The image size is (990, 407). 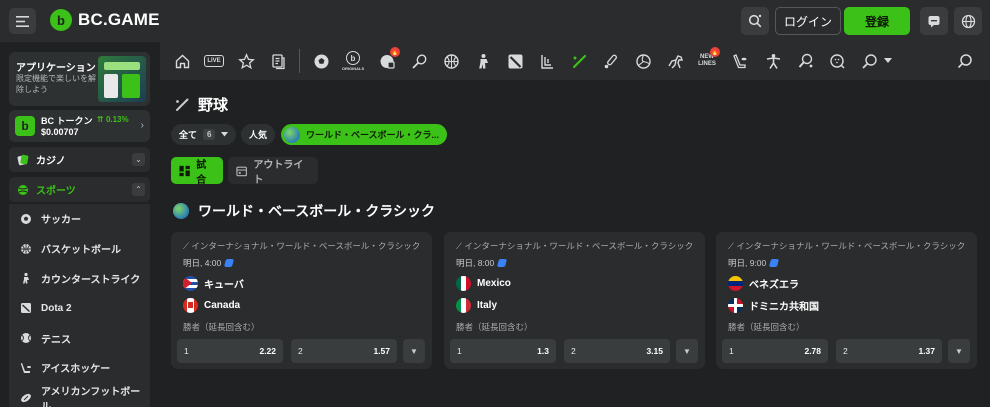 I want to click on tennis-racket-icon, so click(x=418, y=61).